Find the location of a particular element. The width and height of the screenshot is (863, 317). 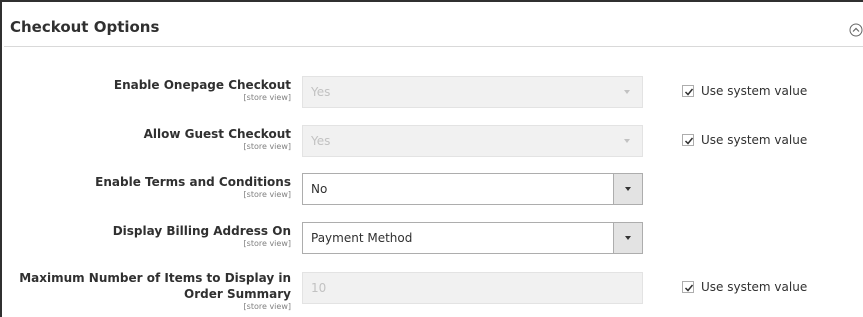

field-label-enable-terms-and-conditions: Enable Terms and Conditions is located at coordinates (193, 182).